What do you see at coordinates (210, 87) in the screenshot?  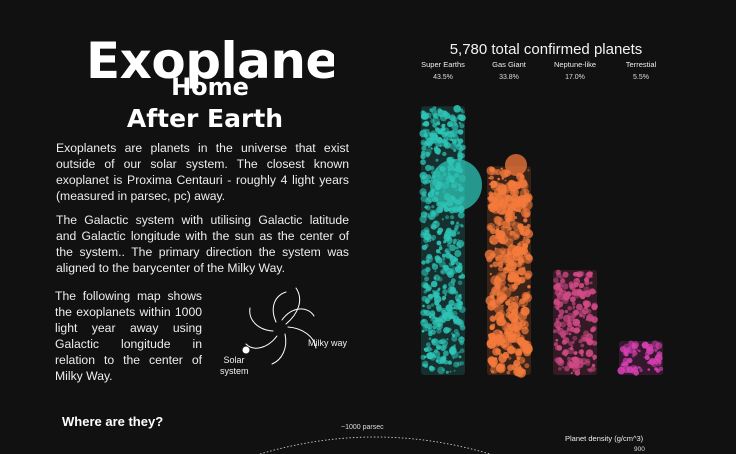 I see `subtitle-home: Home` at bounding box center [210, 87].